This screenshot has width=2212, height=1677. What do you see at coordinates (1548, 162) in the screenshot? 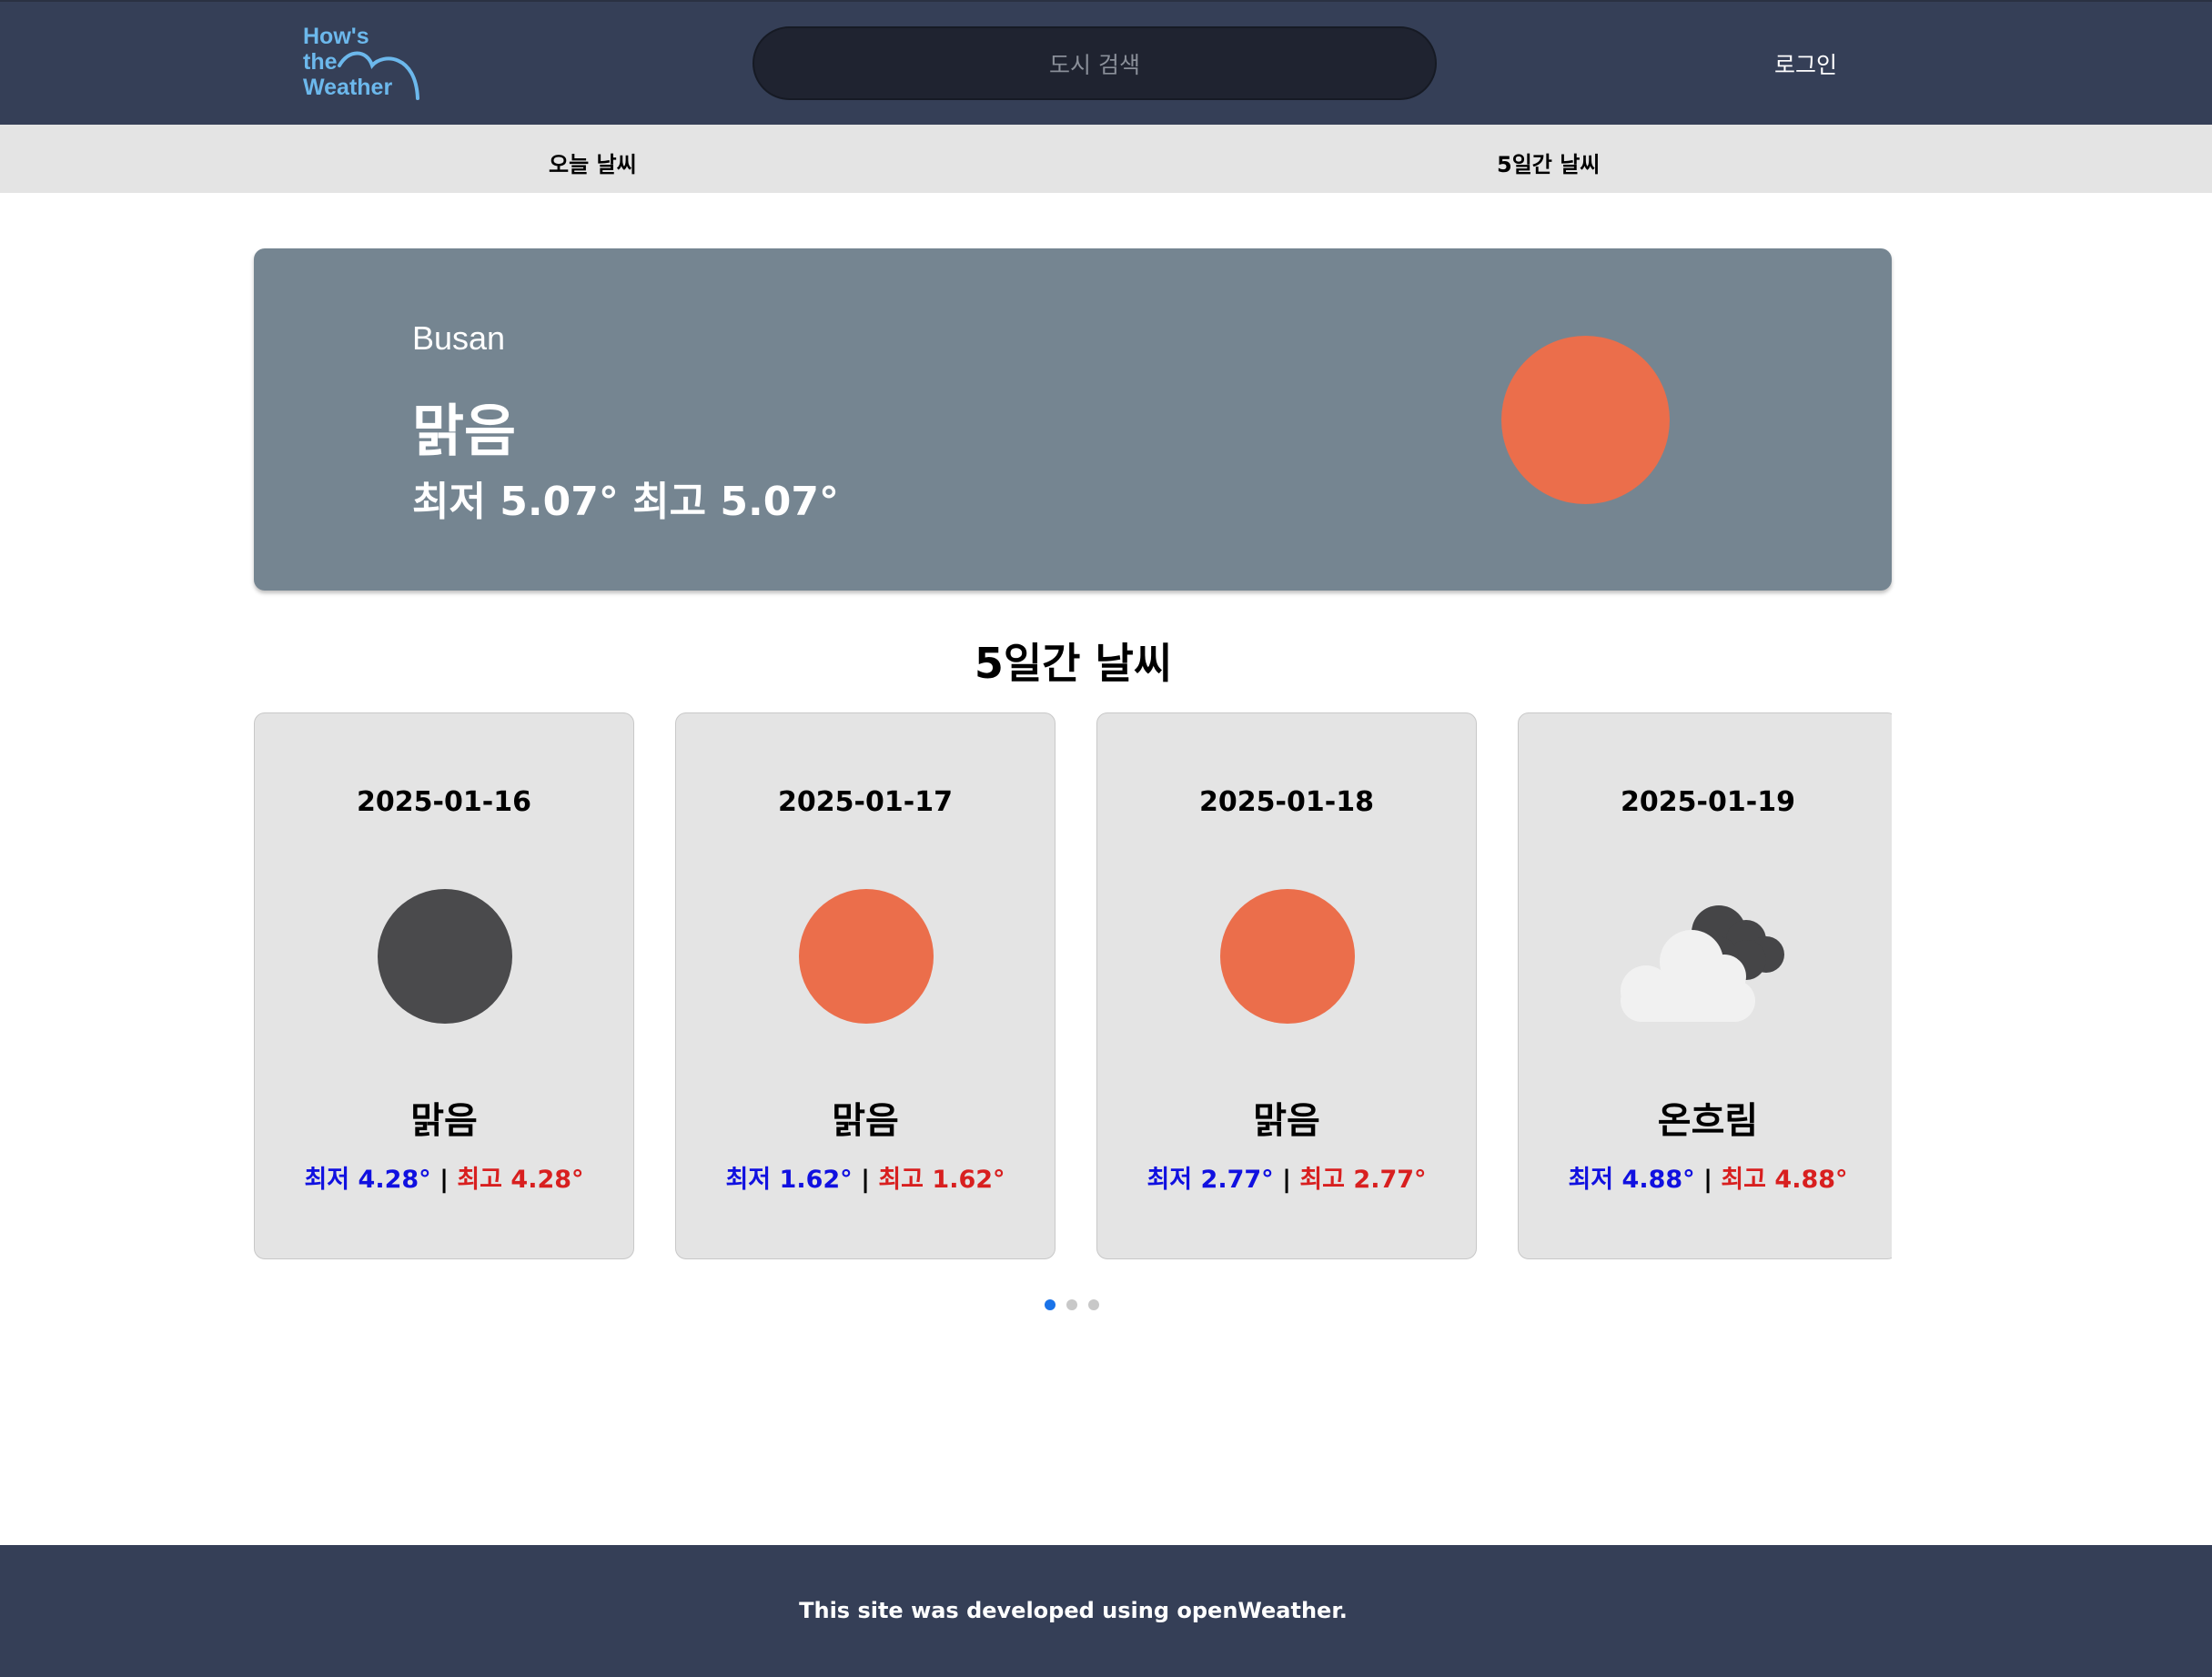
I see `tab-5day-weather: 5일간 날씨` at bounding box center [1548, 162].